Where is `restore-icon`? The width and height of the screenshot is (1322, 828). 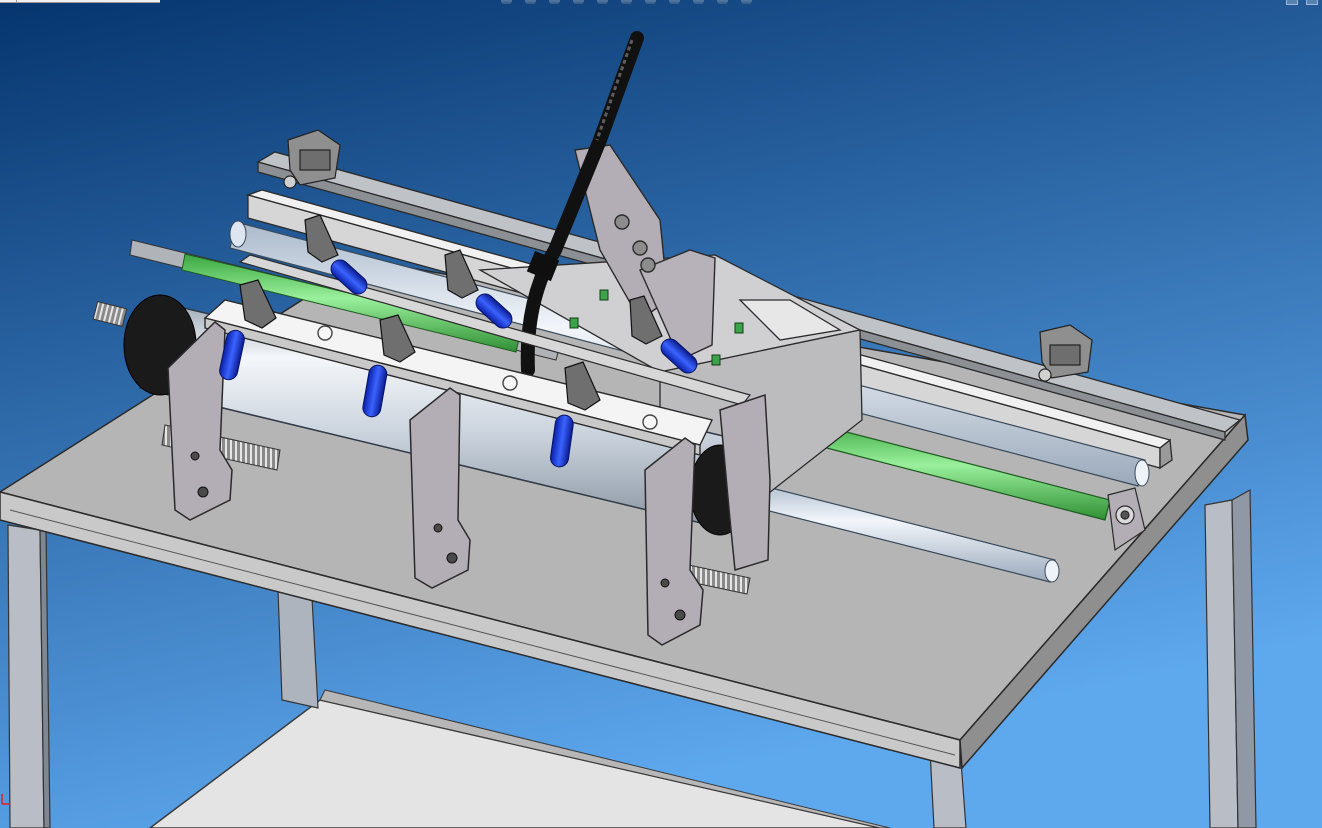 restore-icon is located at coordinates (1292, 2).